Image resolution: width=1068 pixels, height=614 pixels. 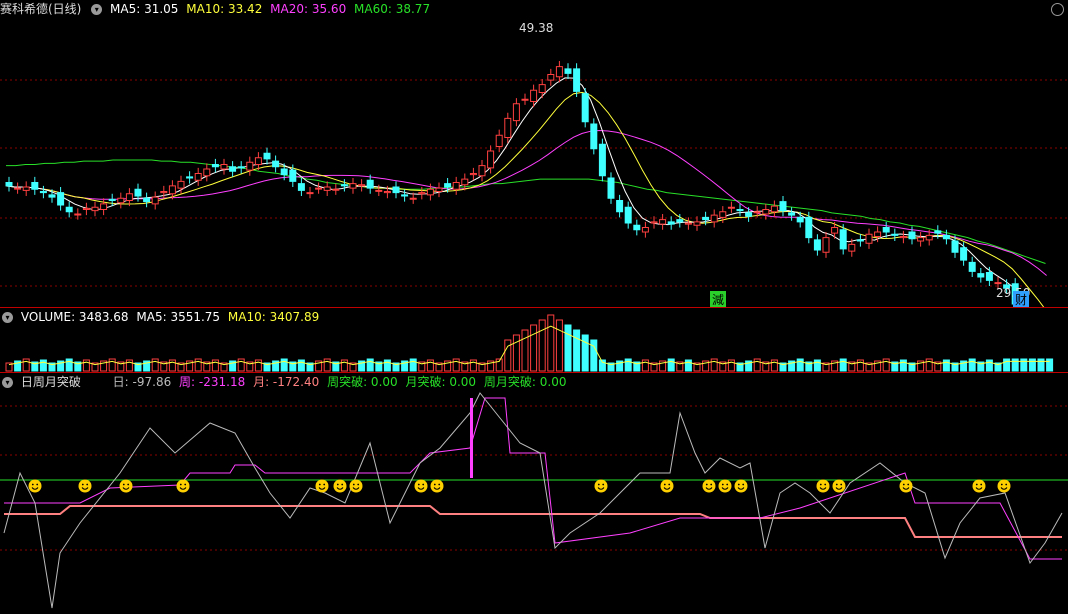 What do you see at coordinates (1021, 299) in the screenshot?
I see `marker-cai: 财` at bounding box center [1021, 299].